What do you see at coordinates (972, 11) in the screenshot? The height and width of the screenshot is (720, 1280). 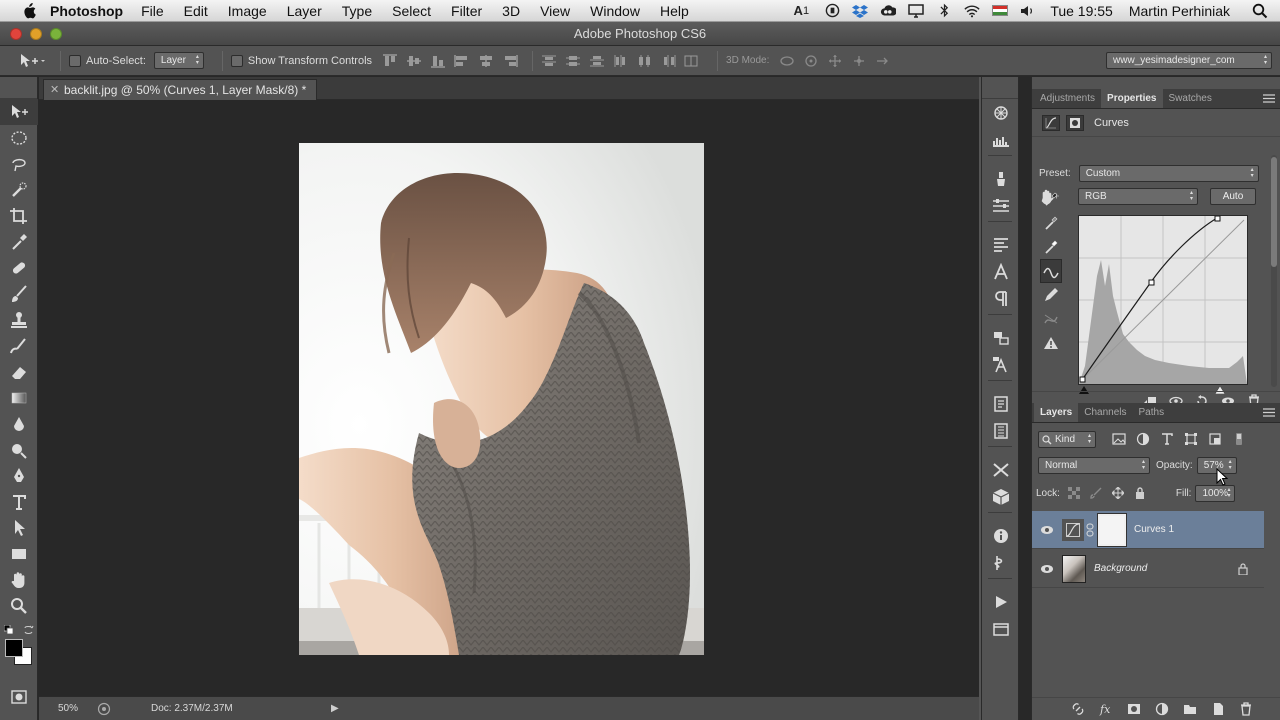 I see `wifi-icon` at bounding box center [972, 11].